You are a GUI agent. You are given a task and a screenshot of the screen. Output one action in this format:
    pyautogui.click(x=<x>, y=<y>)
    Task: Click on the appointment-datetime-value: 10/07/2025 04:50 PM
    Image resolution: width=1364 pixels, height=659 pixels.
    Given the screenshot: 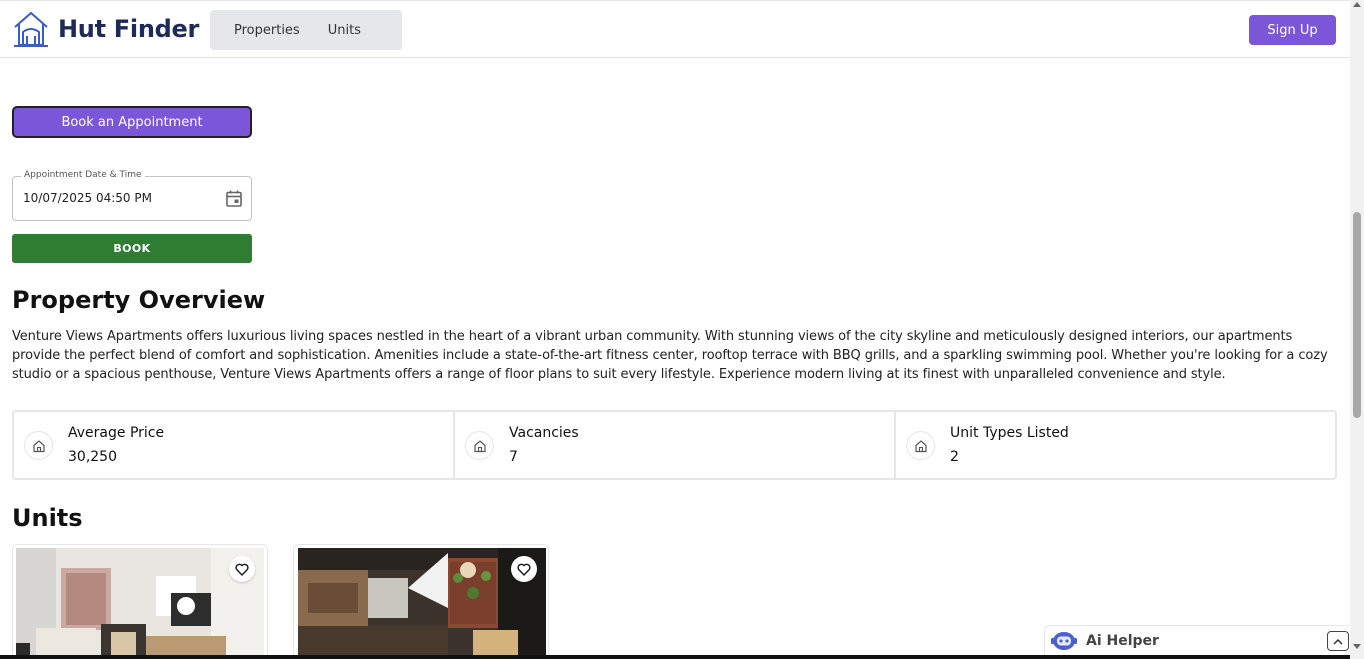 What is the action you would take?
    pyautogui.click(x=87, y=198)
    